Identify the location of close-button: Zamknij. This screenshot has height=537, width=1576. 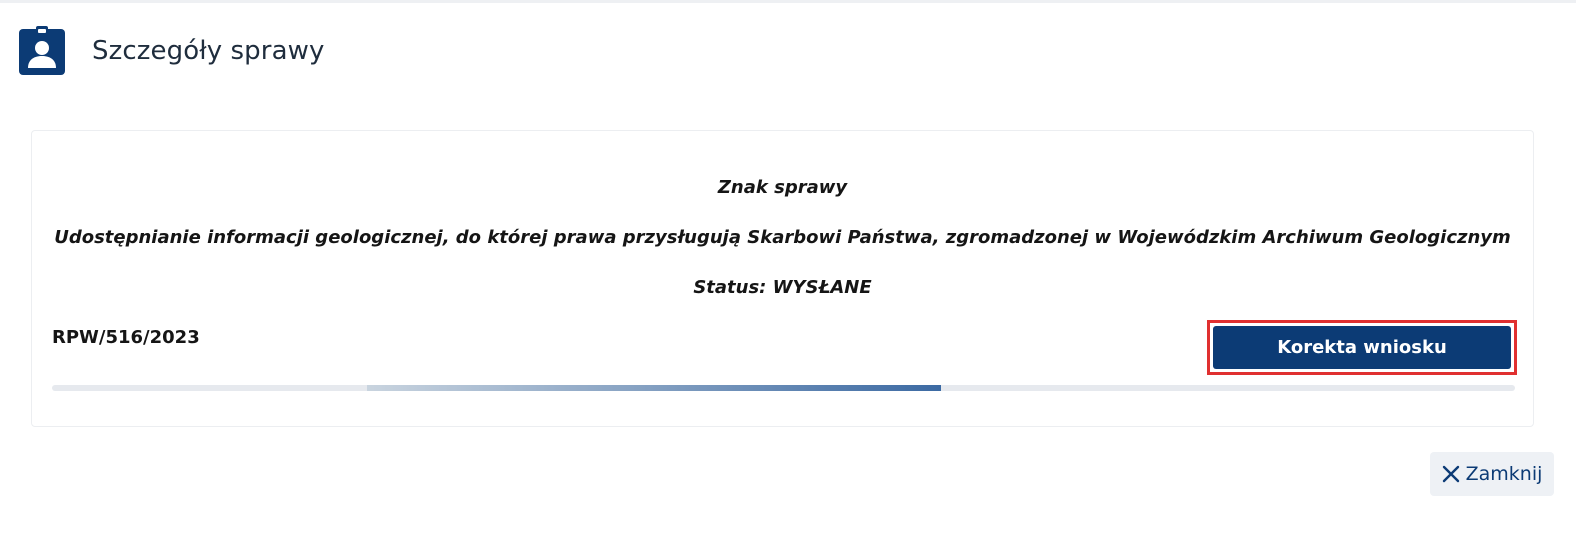
(1492, 474).